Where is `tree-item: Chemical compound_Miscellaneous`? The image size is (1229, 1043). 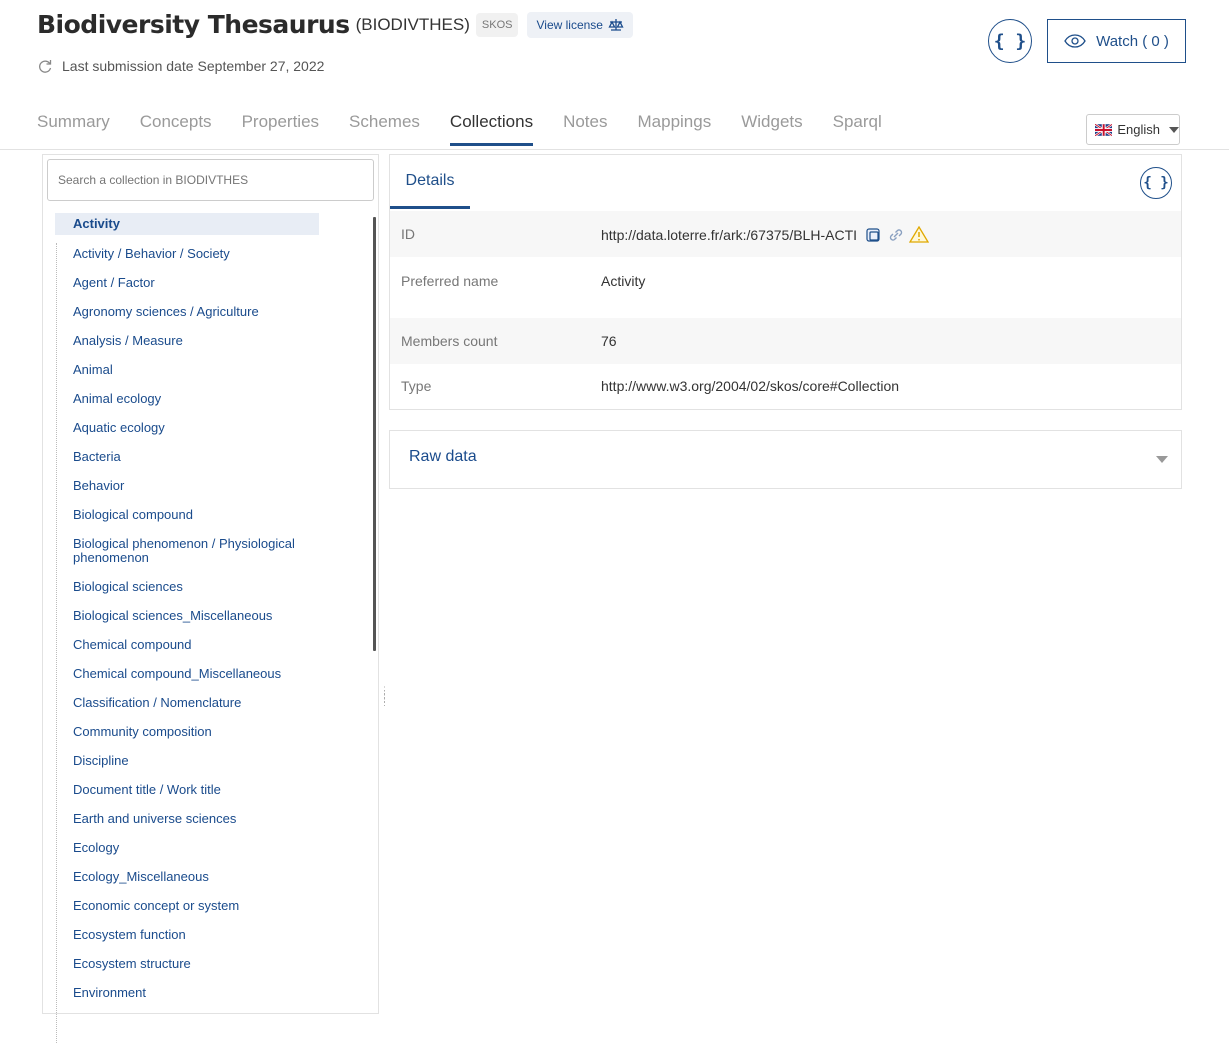 tree-item: Chemical compound_Miscellaneous is located at coordinates (193, 674).